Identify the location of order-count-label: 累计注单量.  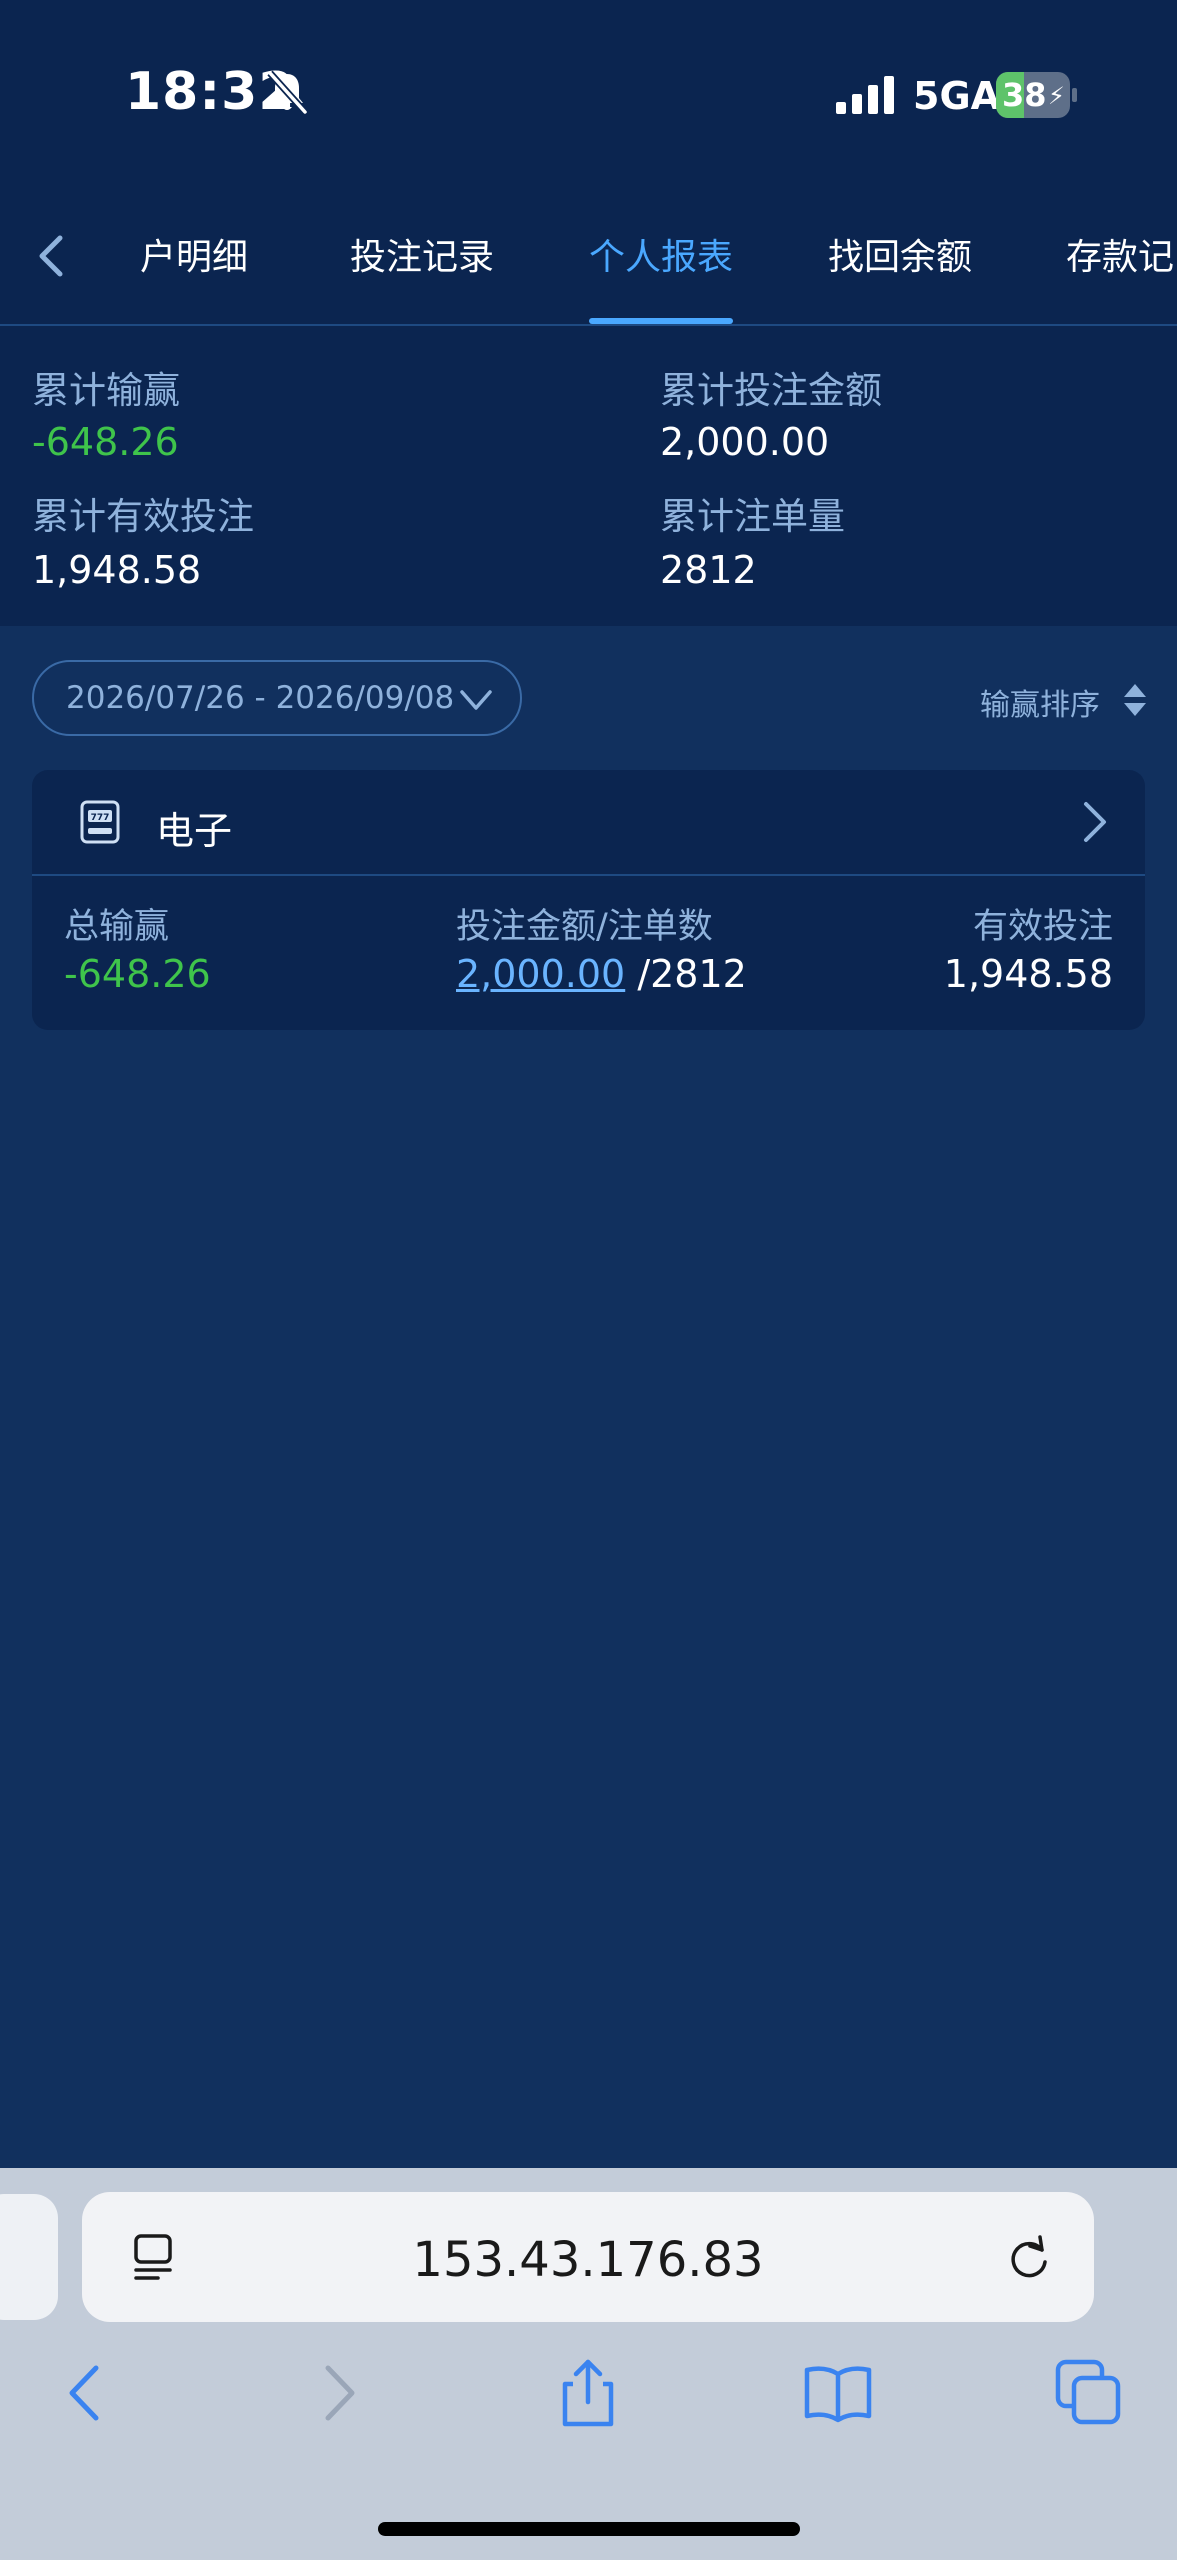
(752, 516).